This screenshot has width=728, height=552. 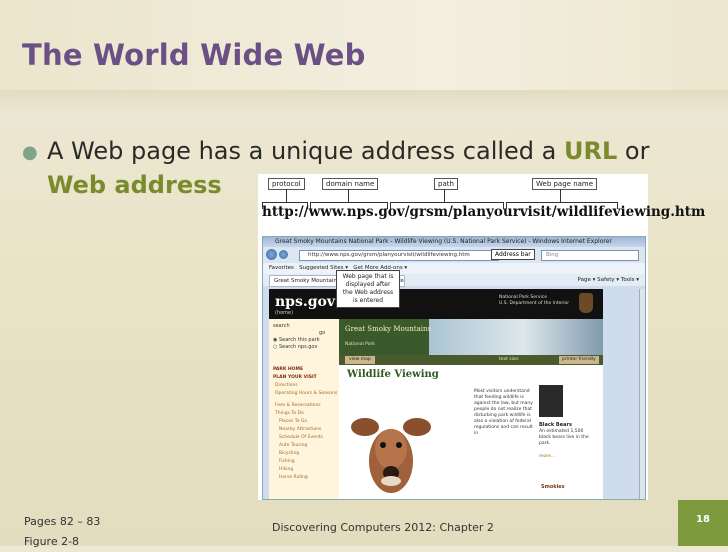 What do you see at coordinates (271, 254) in the screenshot?
I see `back-icon` at bounding box center [271, 254].